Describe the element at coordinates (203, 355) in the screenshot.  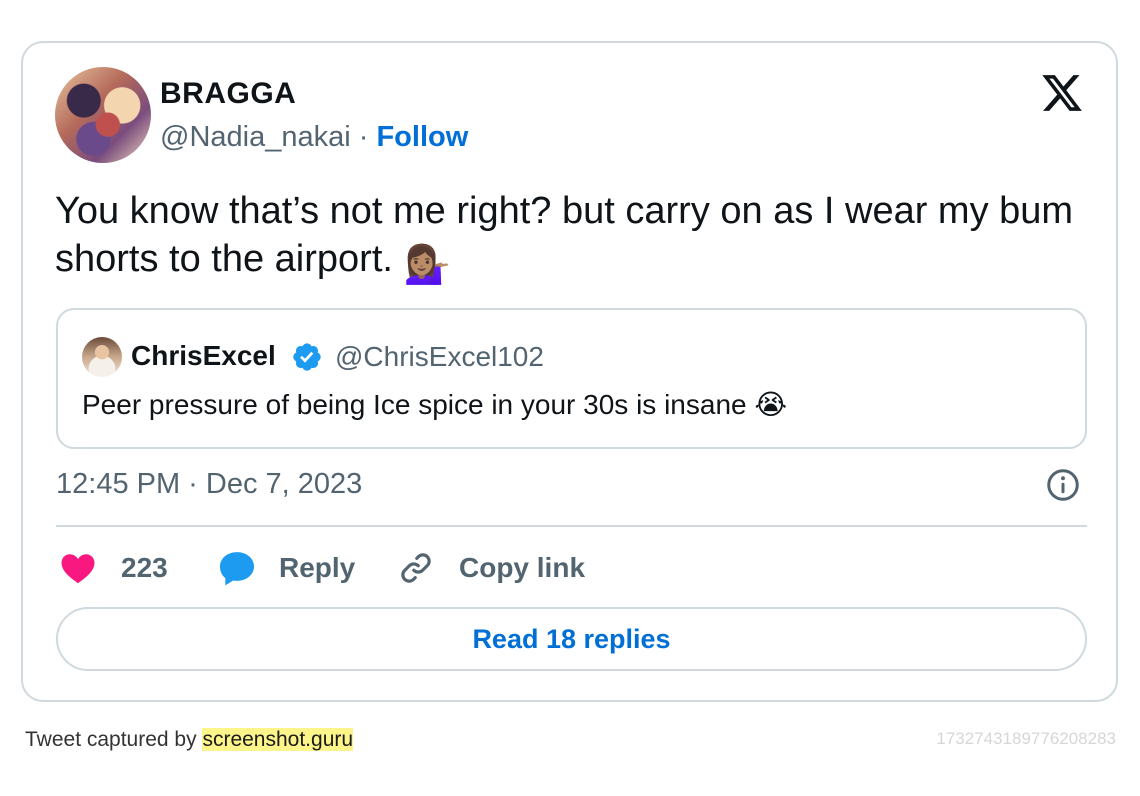
I see `quoted-author-name: ChrisExcel` at that location.